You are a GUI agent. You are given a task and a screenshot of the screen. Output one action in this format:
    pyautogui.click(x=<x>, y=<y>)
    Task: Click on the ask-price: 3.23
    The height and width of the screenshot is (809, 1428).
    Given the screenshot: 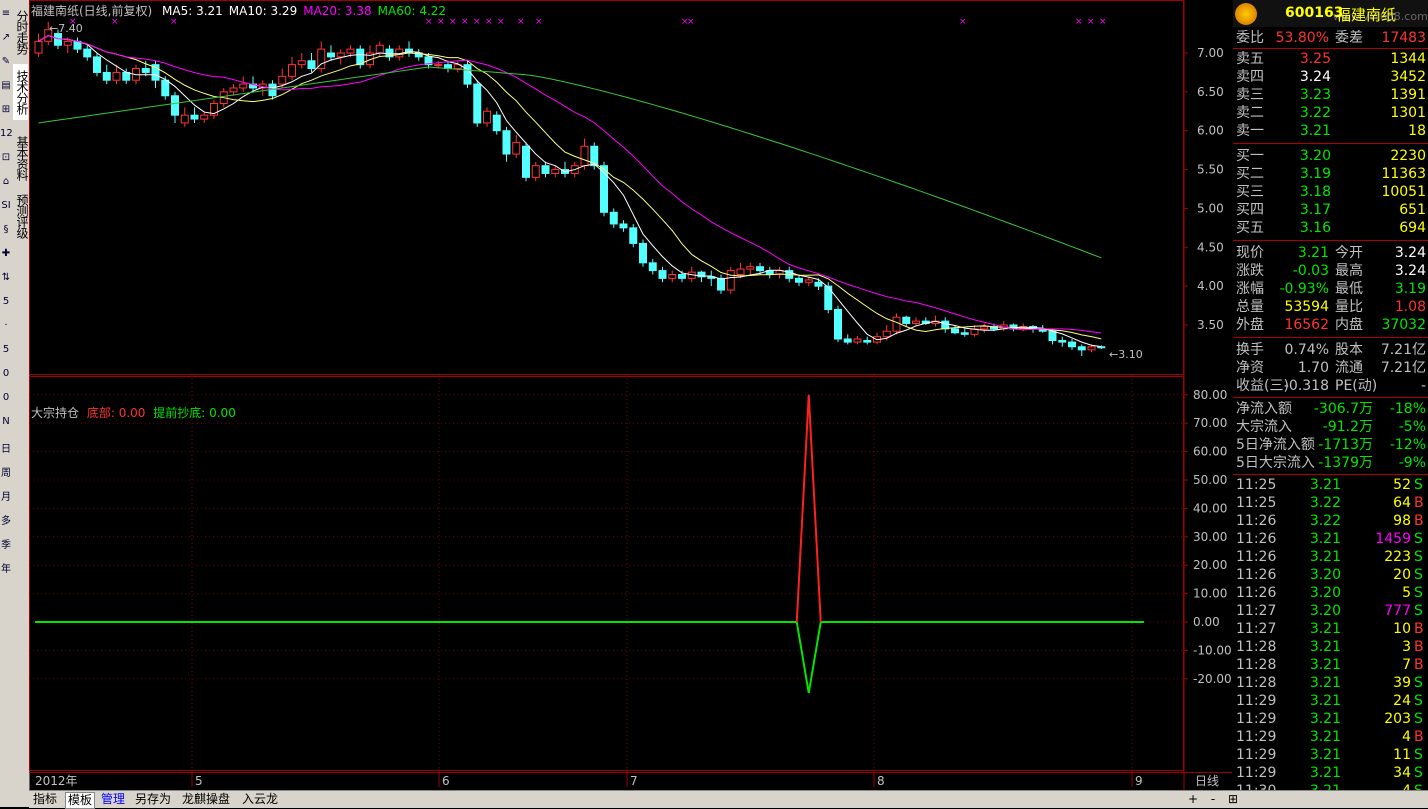 What is the action you would take?
    pyautogui.click(x=1315, y=95)
    